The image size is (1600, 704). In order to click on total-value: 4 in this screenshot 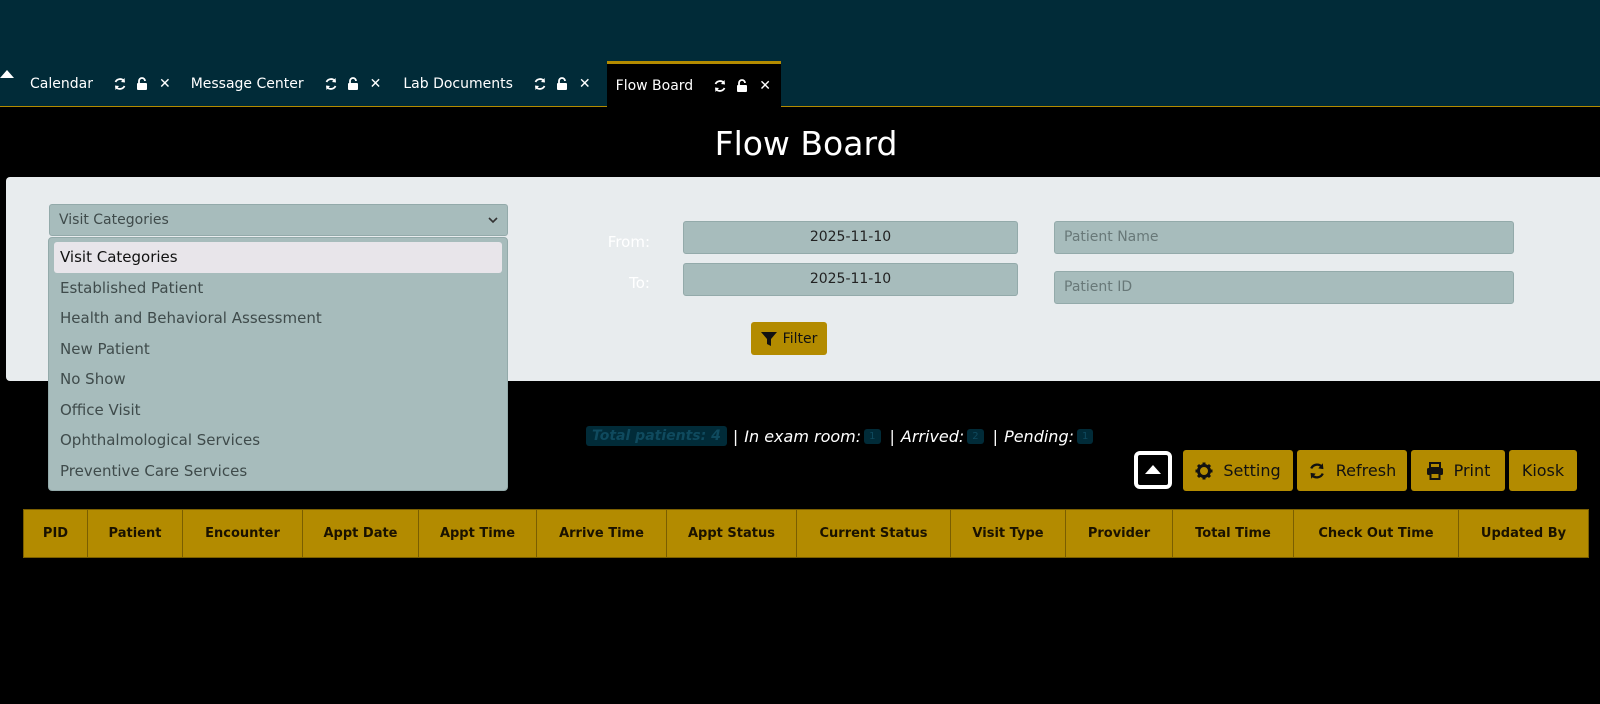, I will do `click(716, 436)`.